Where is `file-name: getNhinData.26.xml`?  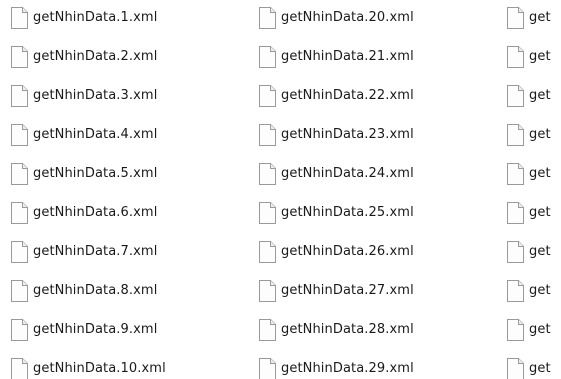 file-name: getNhinData.26.xml is located at coordinates (347, 251).